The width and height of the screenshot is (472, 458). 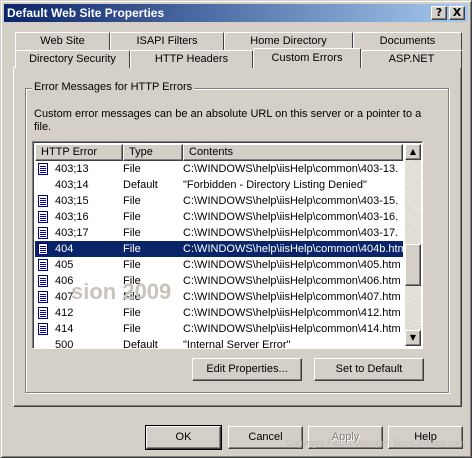 What do you see at coordinates (153, 152) in the screenshot?
I see `column-type: Type` at bounding box center [153, 152].